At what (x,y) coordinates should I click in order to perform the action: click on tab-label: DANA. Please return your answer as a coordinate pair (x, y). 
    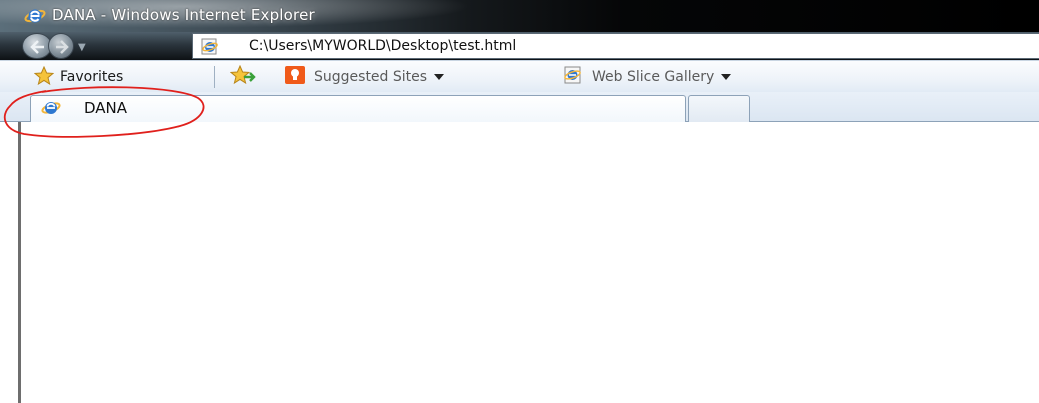
    Looking at the image, I should click on (106, 108).